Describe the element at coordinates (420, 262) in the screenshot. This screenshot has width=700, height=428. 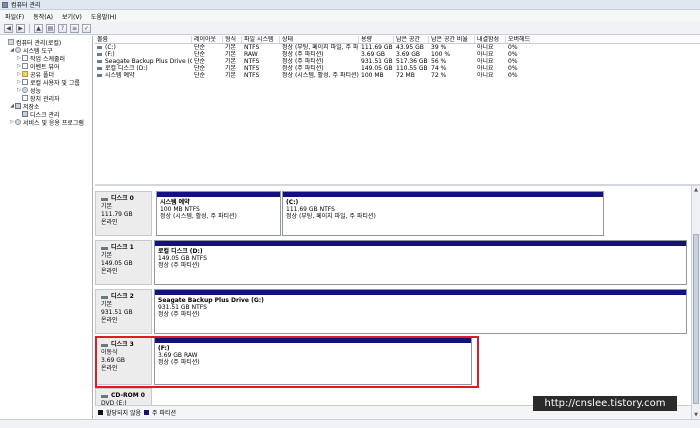
I see `partition-block: 로컬 디스크 (D:) 149.05 GB NTFS 정상 (주 파티션)` at that location.